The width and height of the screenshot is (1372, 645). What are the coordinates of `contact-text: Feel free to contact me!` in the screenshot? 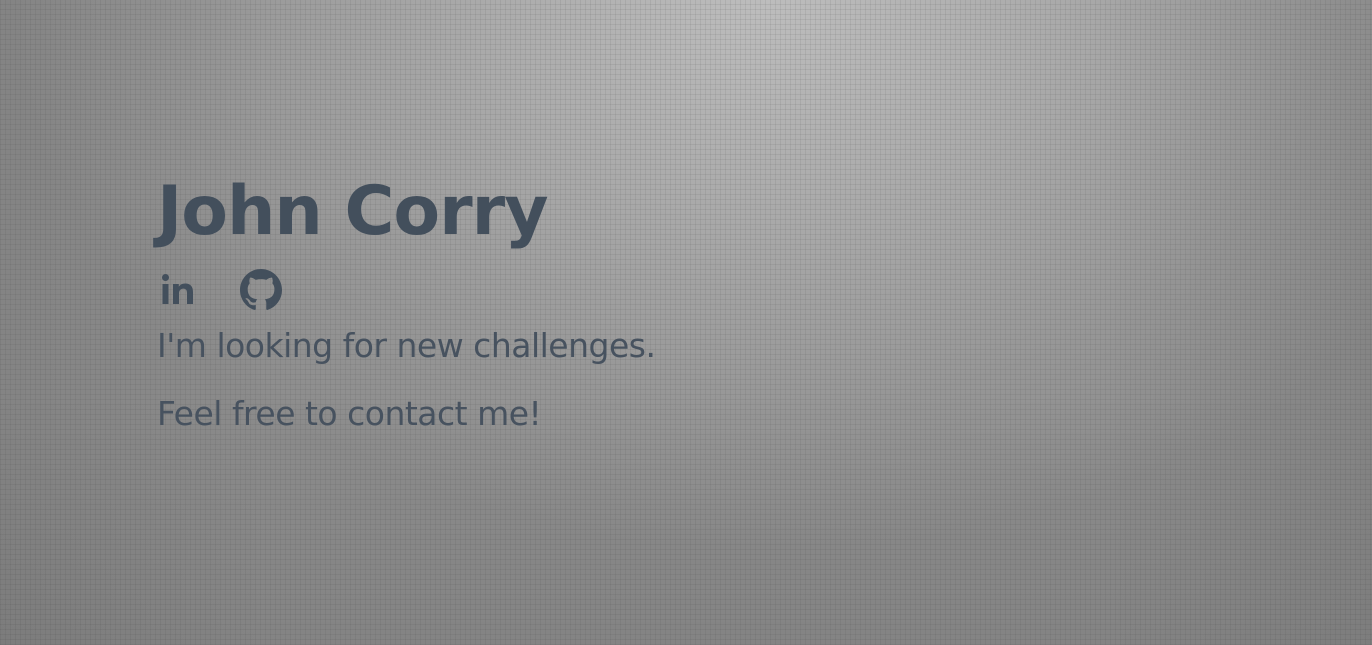 It's located at (349, 413).